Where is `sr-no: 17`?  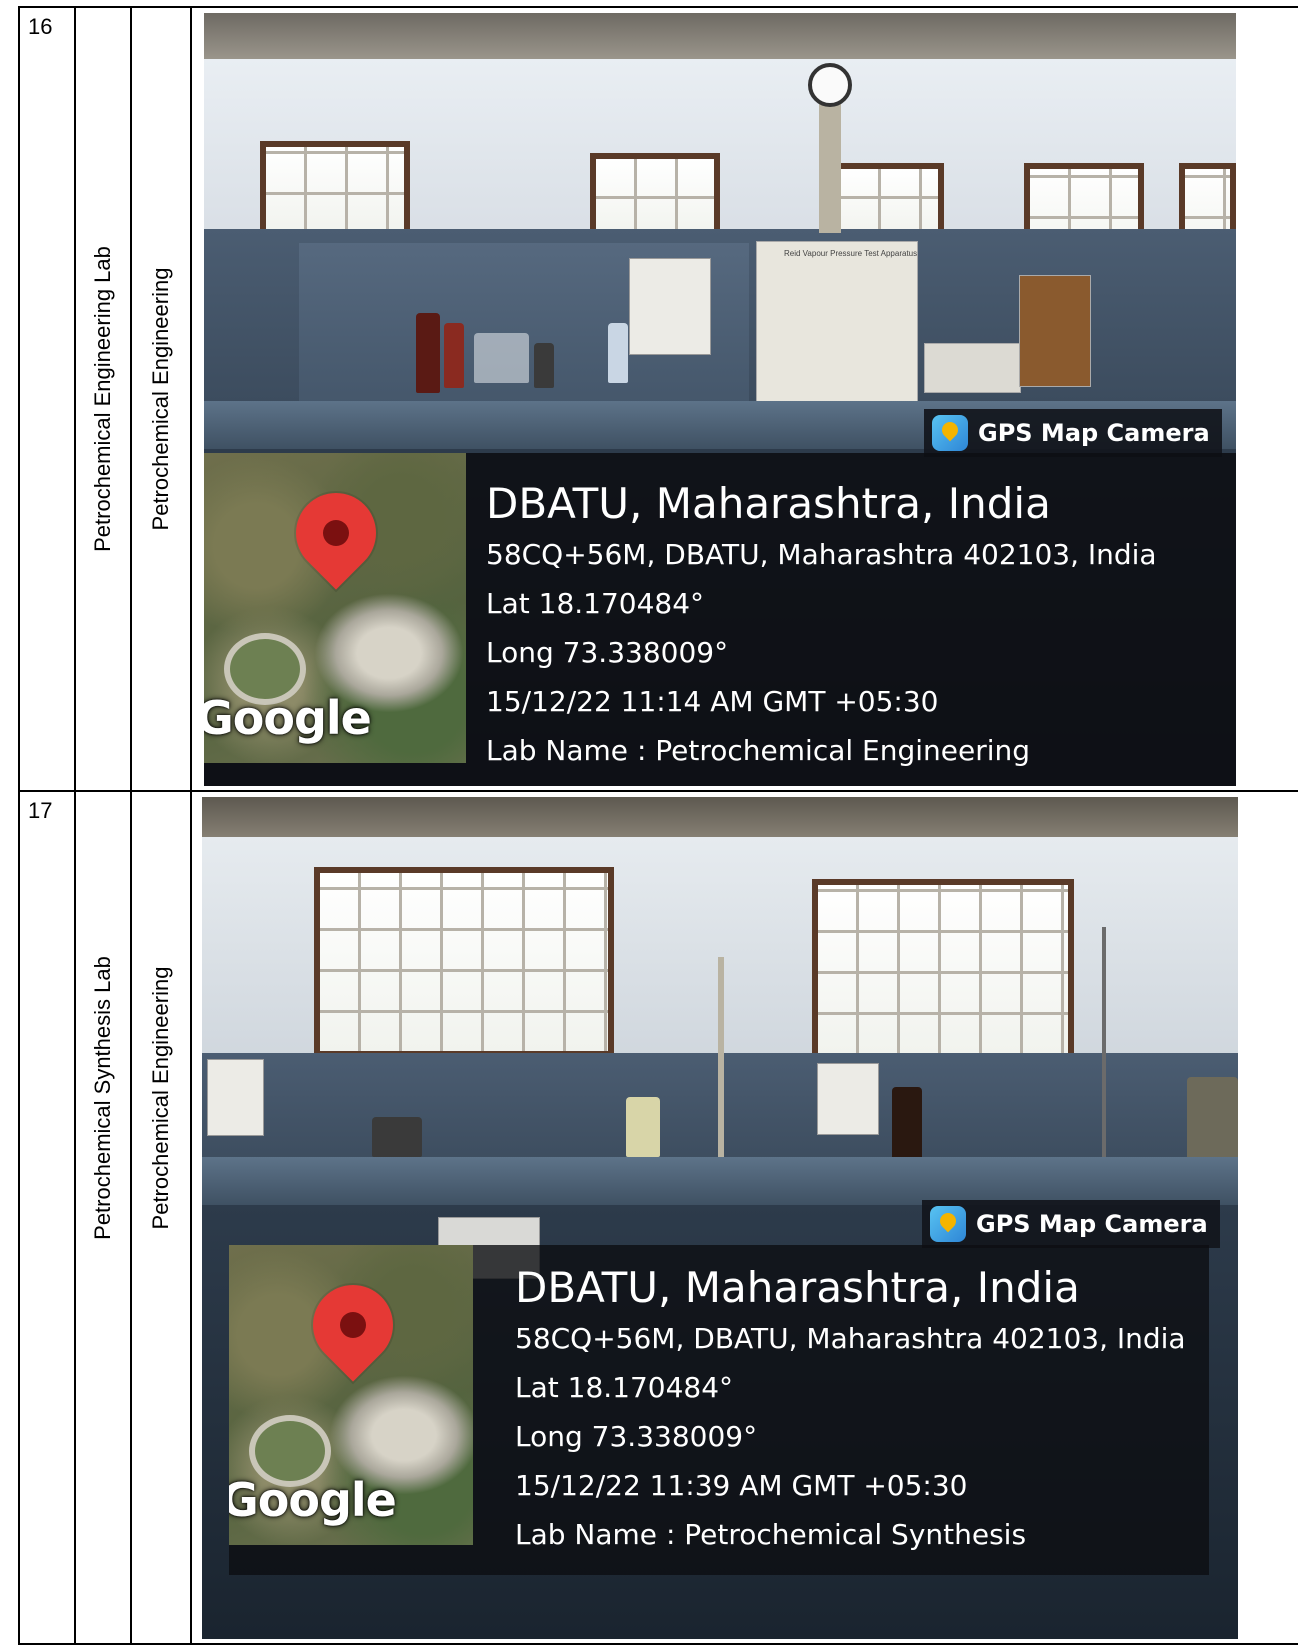
sr-no: 17 is located at coordinates (40, 810).